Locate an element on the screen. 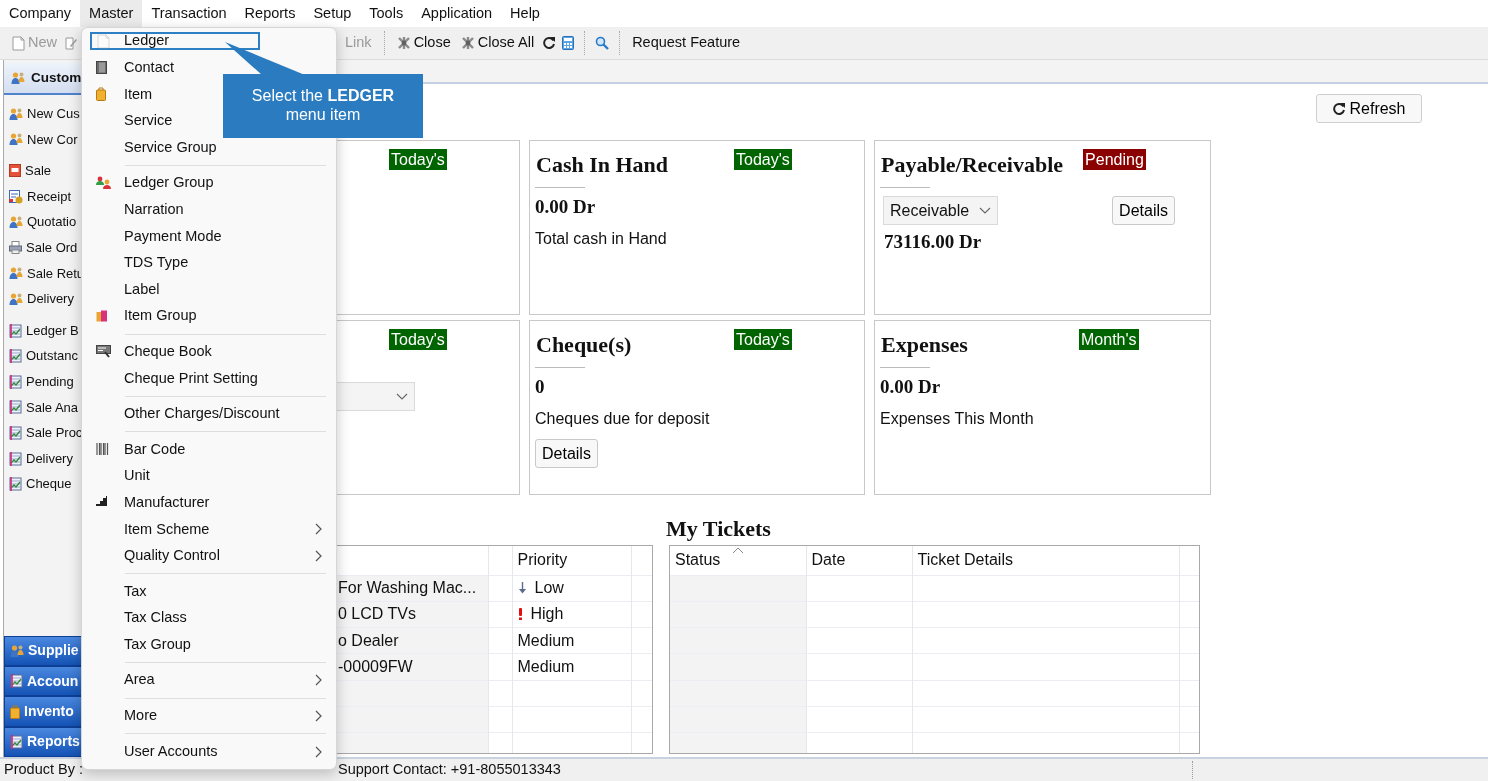 Image resolution: width=1488 pixels, height=781 pixels. menu-bar-item: Transaction is located at coordinates (189, 13).